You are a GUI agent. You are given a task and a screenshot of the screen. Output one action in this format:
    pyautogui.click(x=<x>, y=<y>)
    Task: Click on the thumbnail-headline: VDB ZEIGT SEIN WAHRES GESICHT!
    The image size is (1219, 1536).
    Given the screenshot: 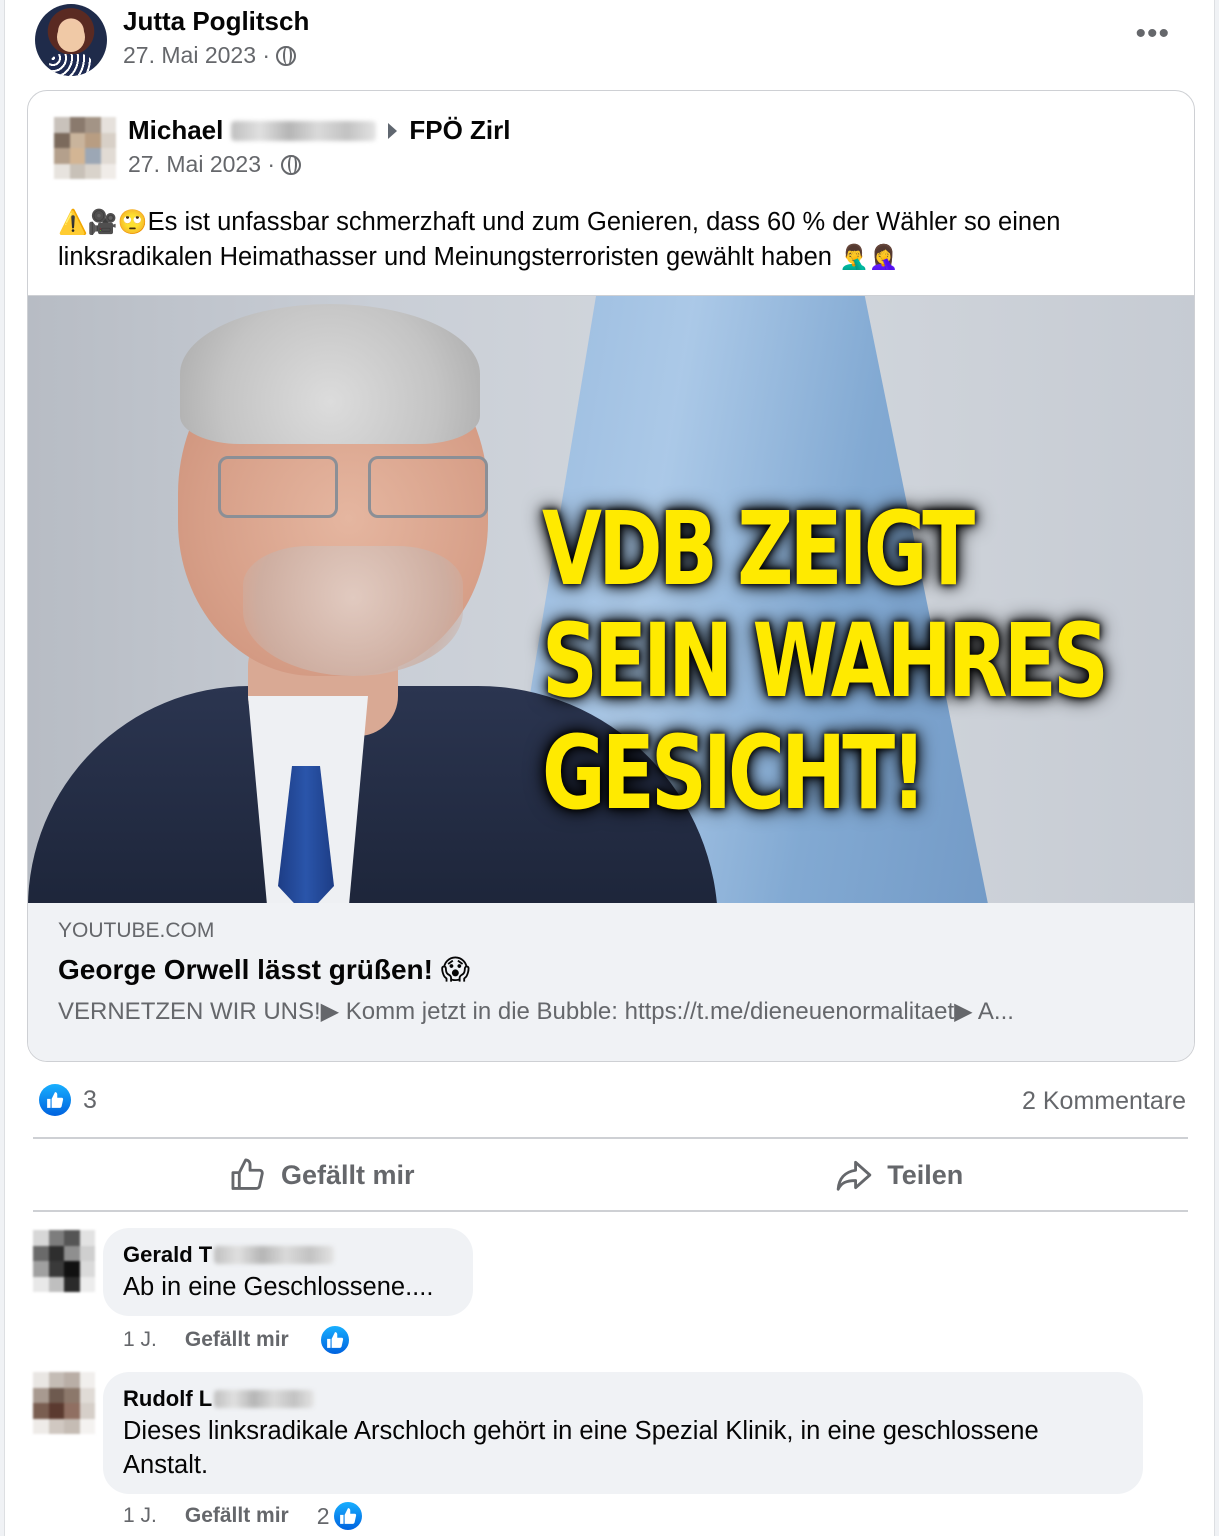 What is the action you would take?
    pyautogui.click(x=825, y=661)
    